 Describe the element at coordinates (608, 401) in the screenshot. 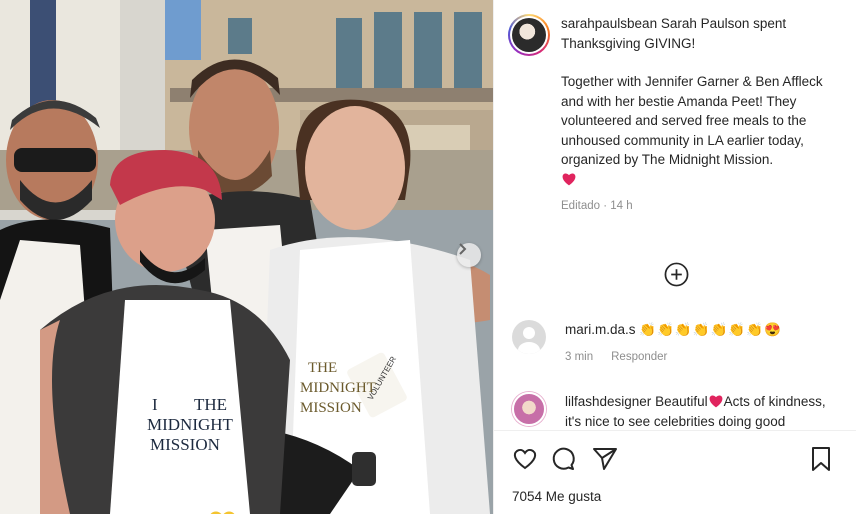

I see `comment-username: lilfashdesigner` at that location.